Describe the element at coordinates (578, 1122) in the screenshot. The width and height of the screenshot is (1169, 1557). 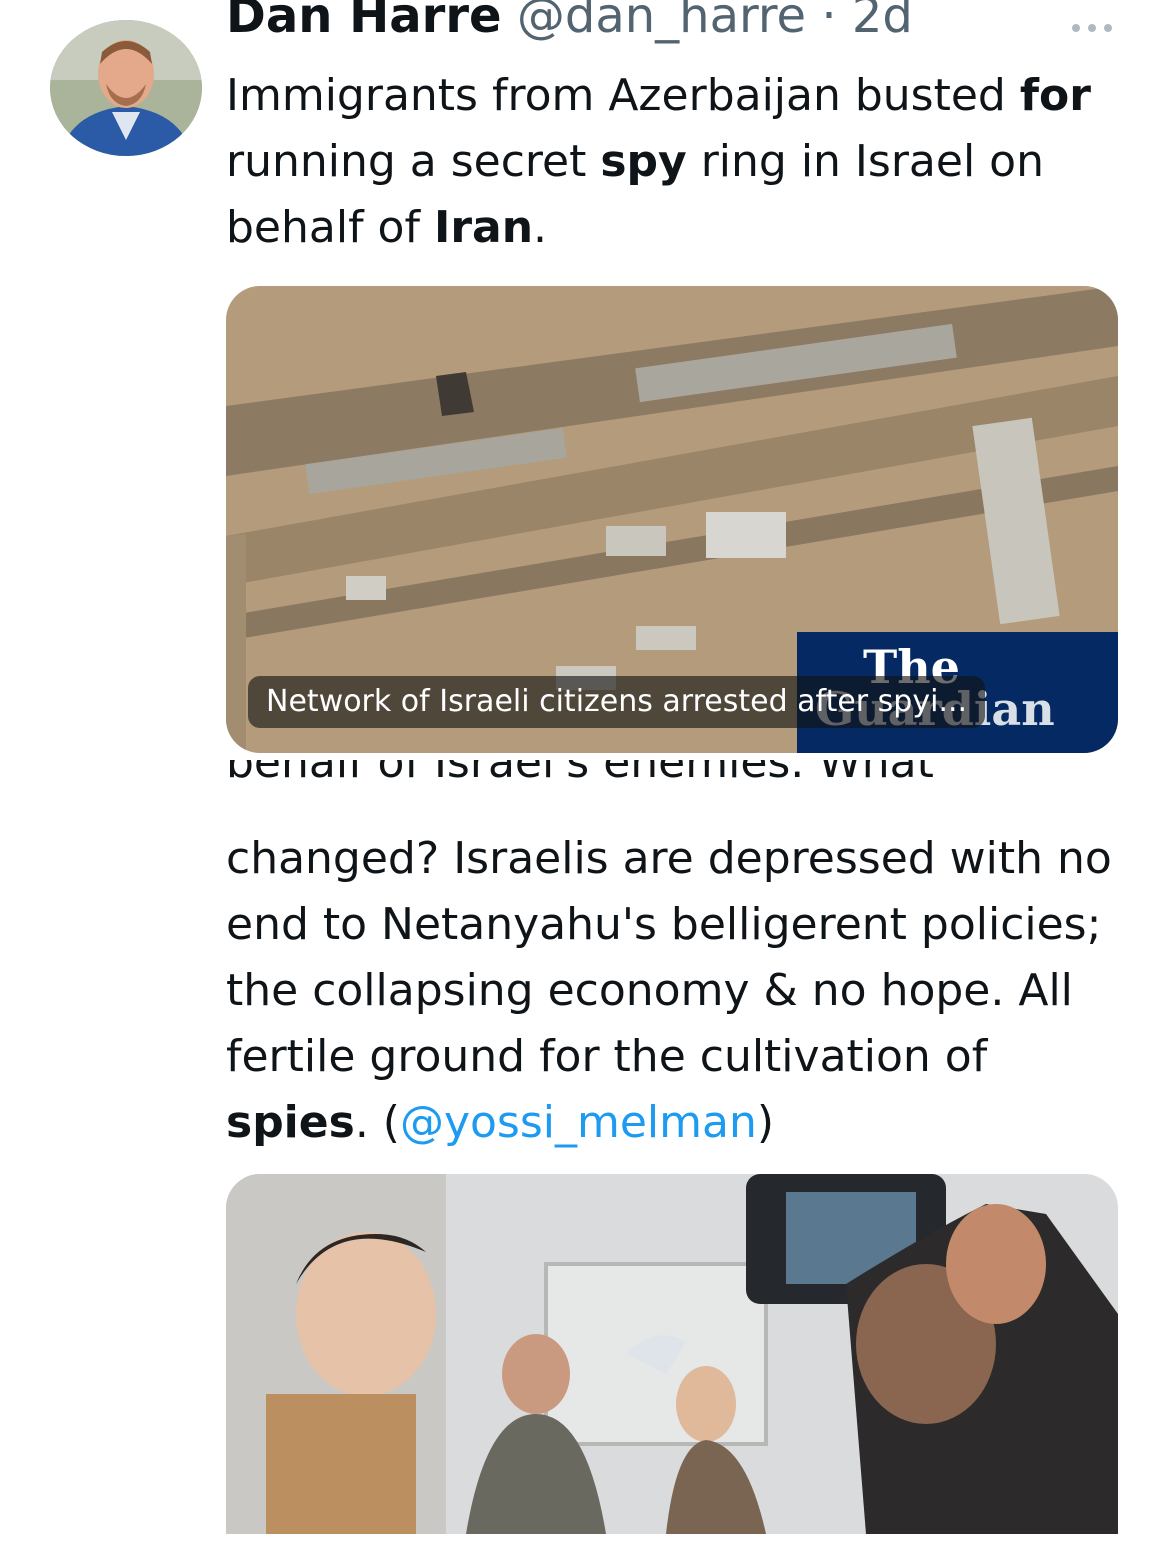
I see `mention-link: @yossi_melman` at that location.